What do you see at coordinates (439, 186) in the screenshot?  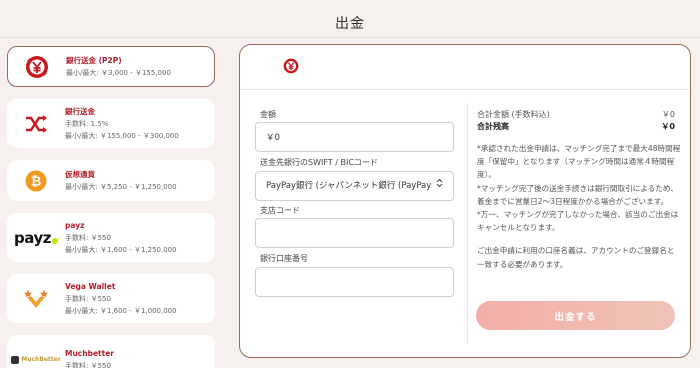 I see `chevron-updown-icon` at bounding box center [439, 186].